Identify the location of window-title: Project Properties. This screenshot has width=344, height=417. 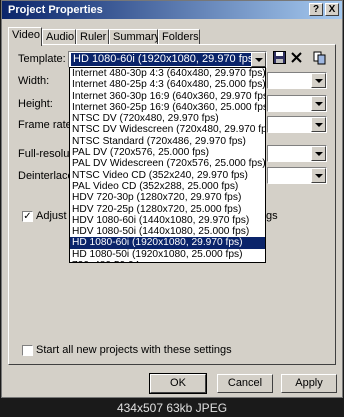
(55, 10).